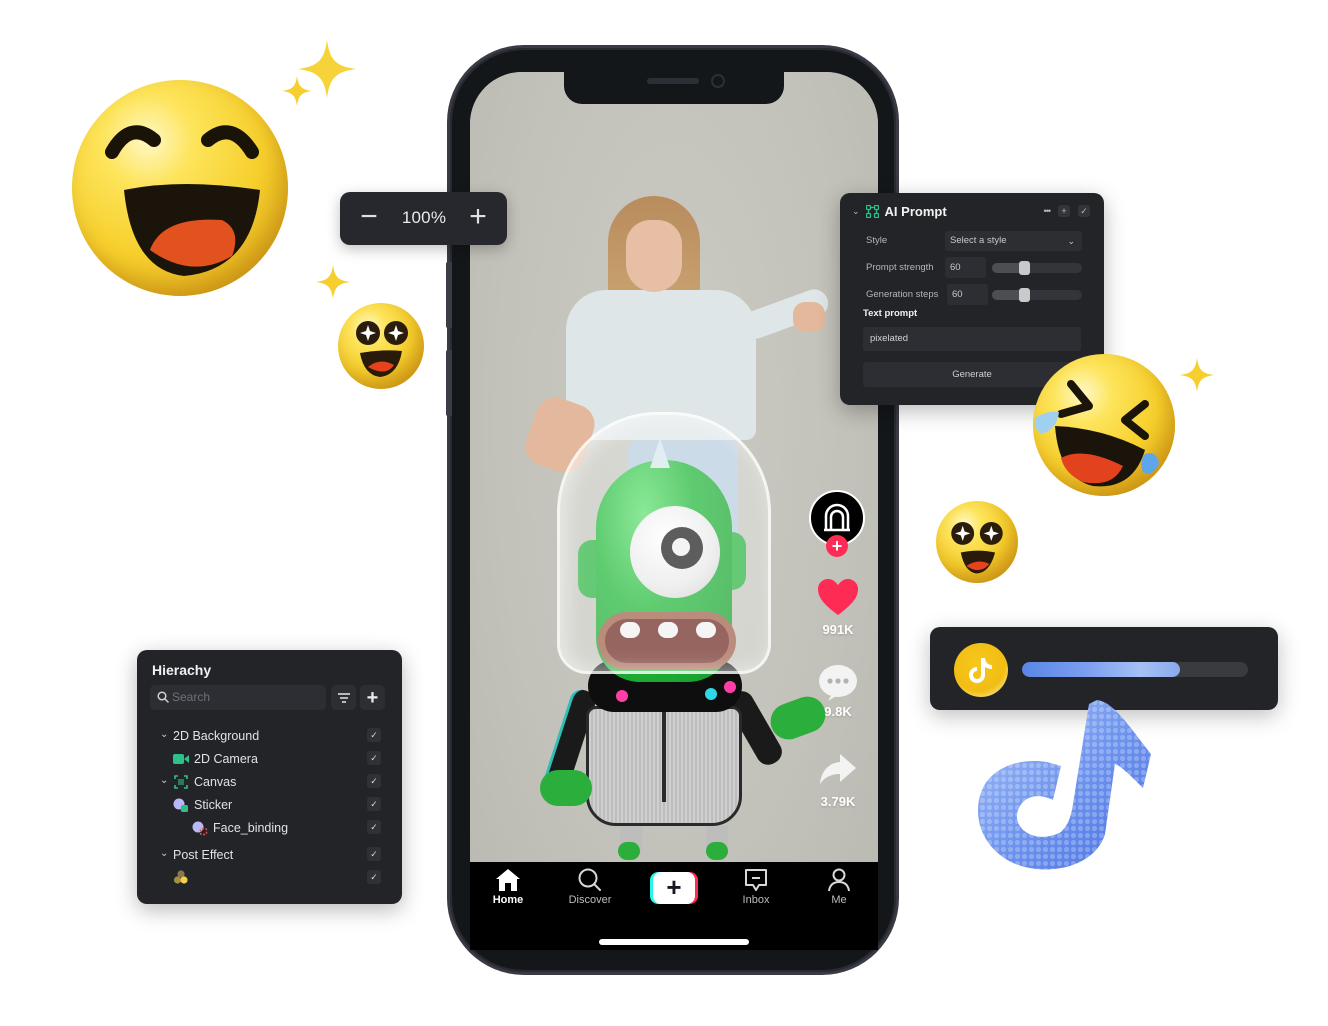 The height and width of the screenshot is (1026, 1328). I want to click on person-face, so click(654, 256).